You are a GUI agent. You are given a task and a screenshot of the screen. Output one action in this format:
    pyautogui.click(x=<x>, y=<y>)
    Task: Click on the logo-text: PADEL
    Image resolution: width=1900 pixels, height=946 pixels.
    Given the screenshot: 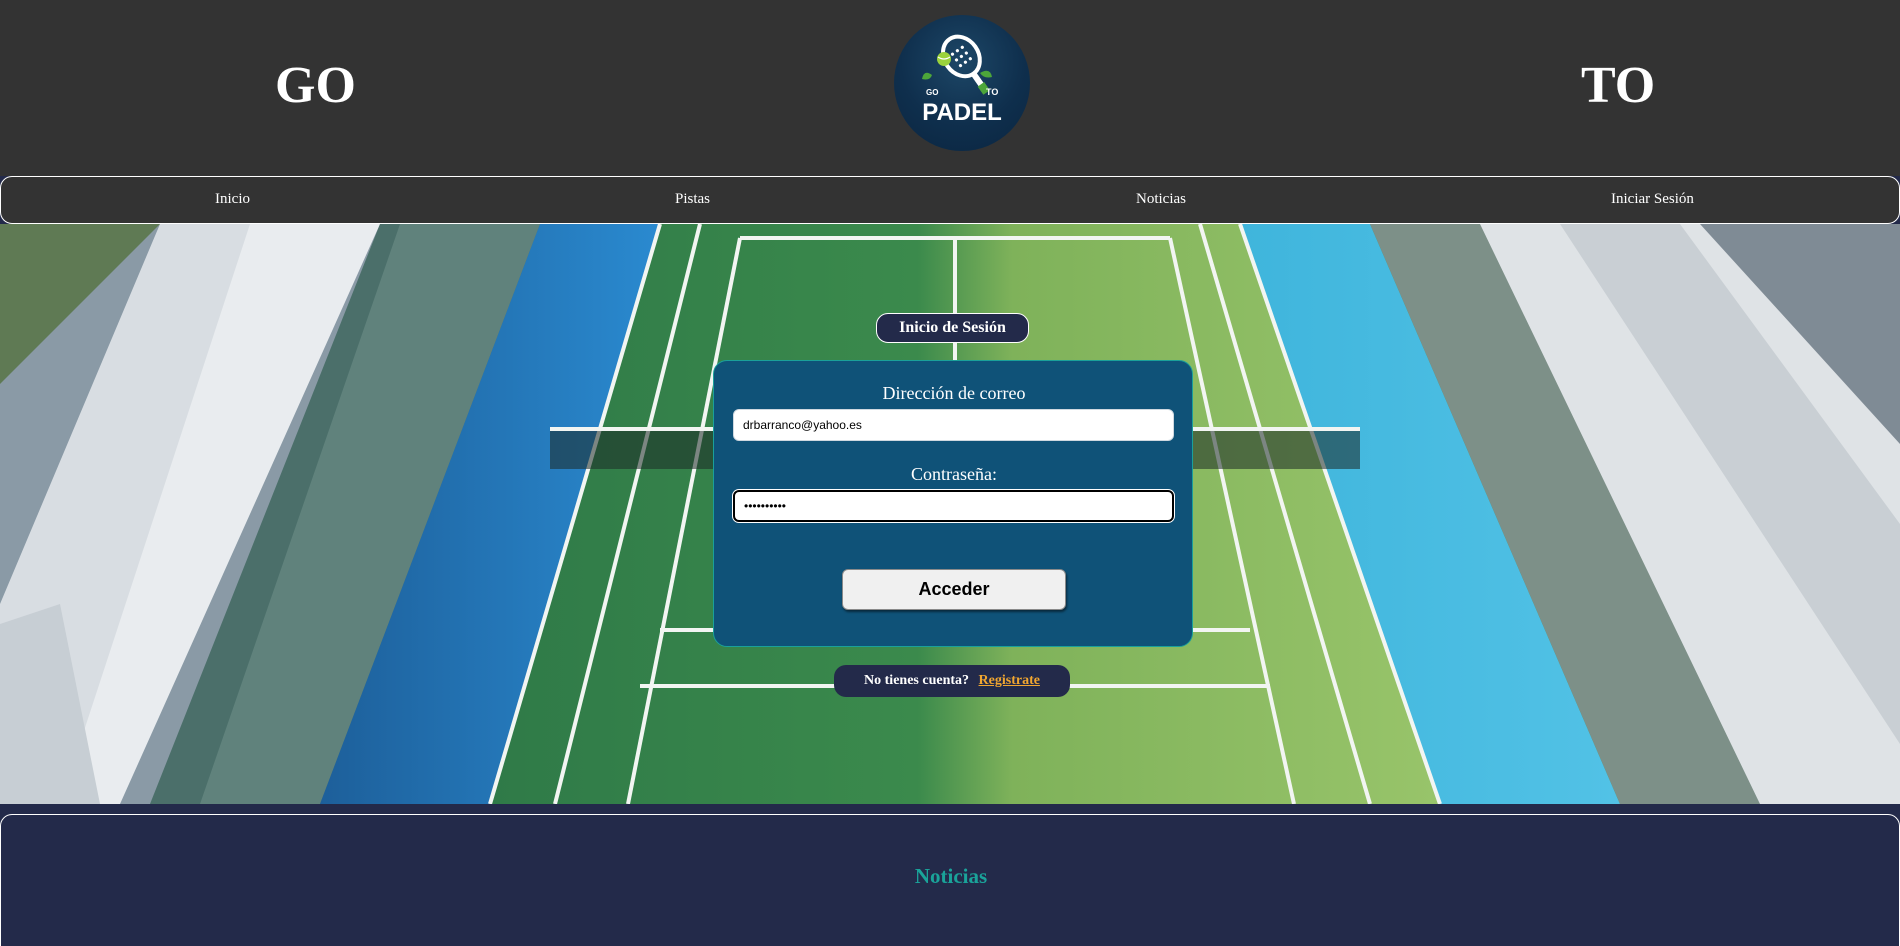 What is the action you would take?
    pyautogui.click(x=962, y=112)
    